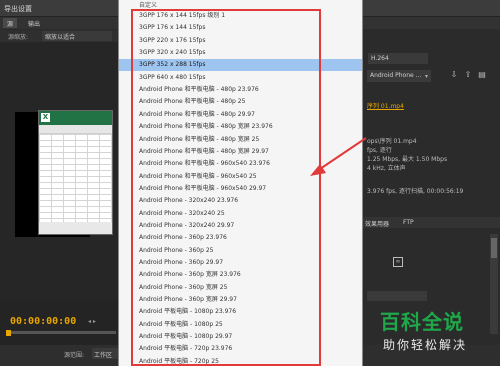 This screenshot has height=366, width=500. Describe the element at coordinates (398, 58) in the screenshot. I see `format-select: H.264` at that location.